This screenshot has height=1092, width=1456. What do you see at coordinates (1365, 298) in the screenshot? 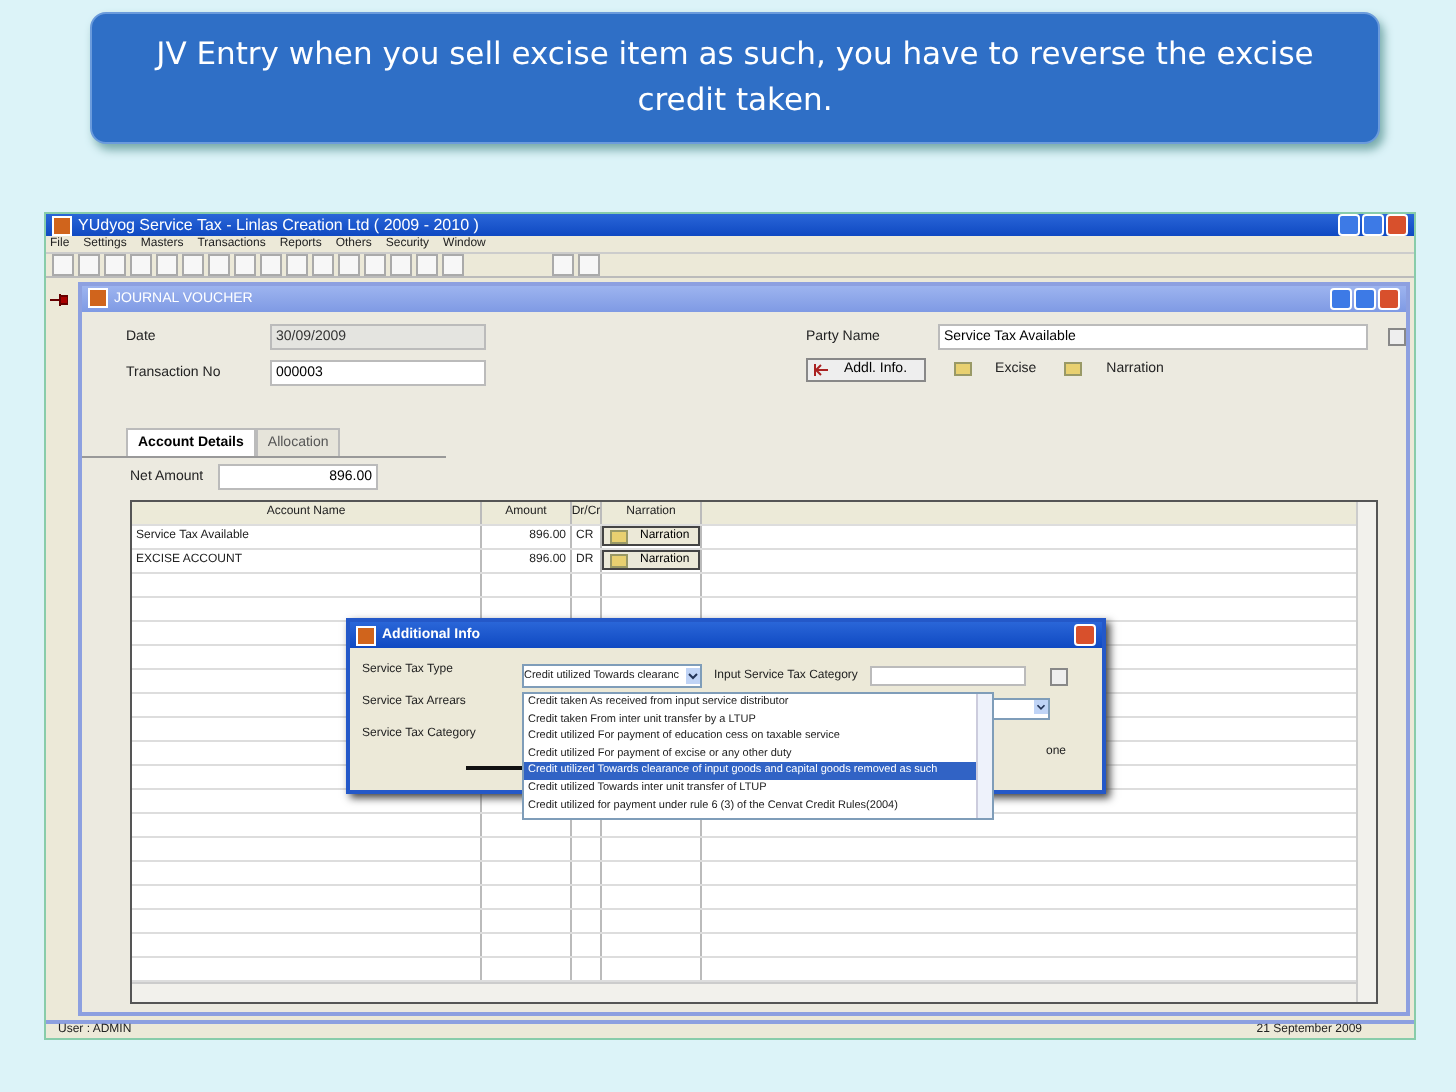
I see `maximize-button` at bounding box center [1365, 298].